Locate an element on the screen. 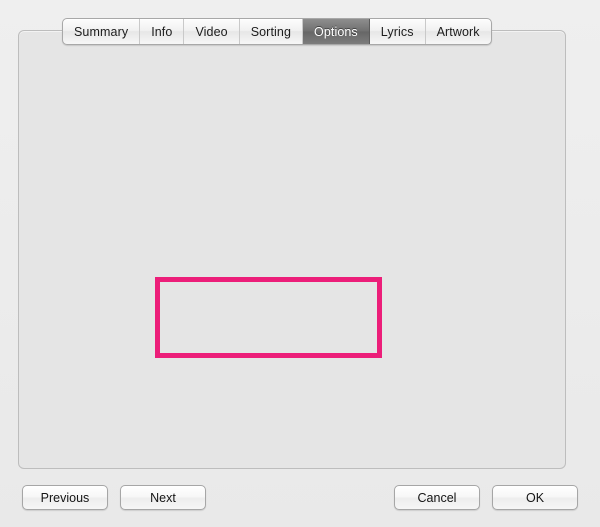  tab-label: Options is located at coordinates (336, 31).